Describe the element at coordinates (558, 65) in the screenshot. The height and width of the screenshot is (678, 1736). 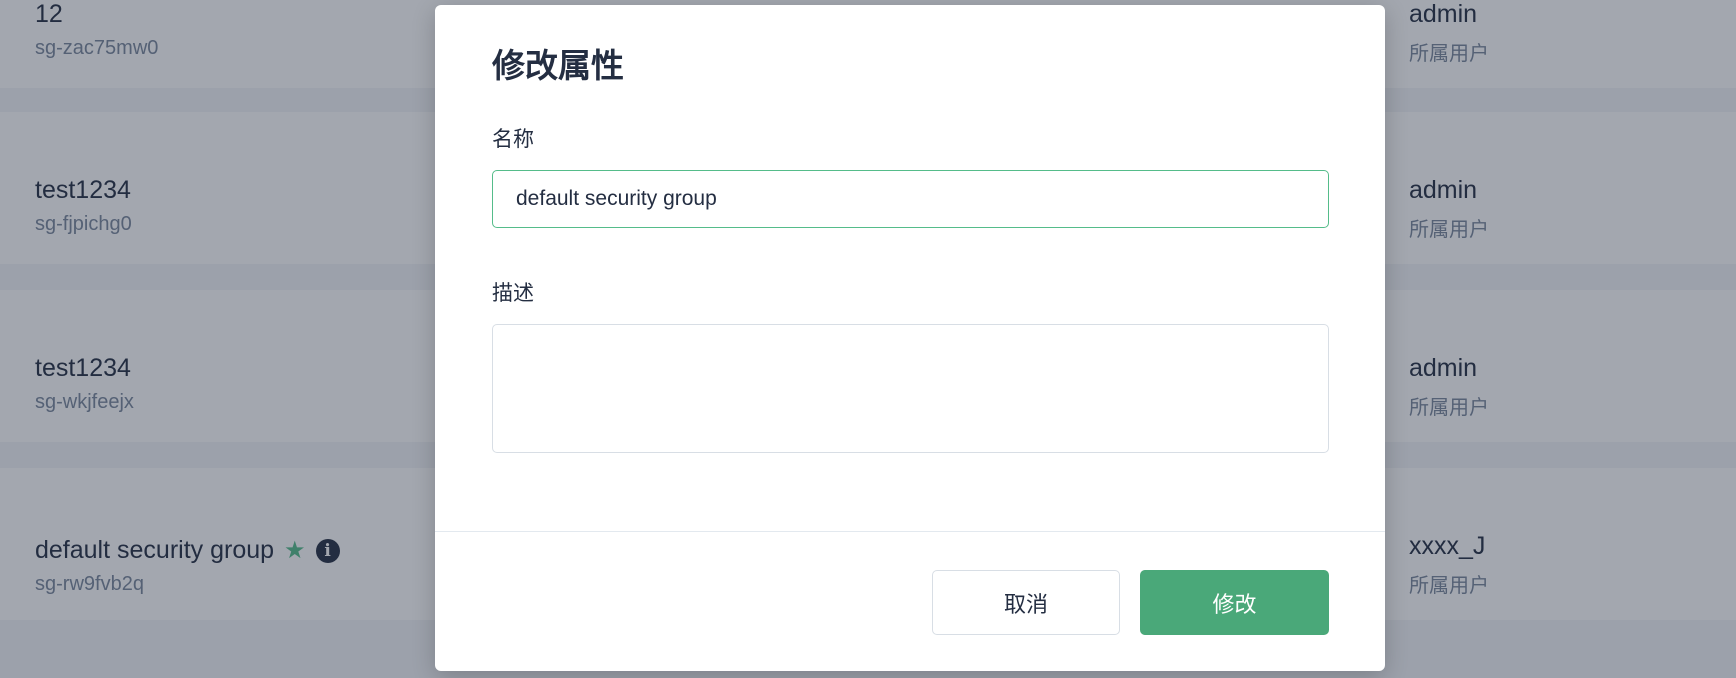
I see `dialog-title: 修改属性` at that location.